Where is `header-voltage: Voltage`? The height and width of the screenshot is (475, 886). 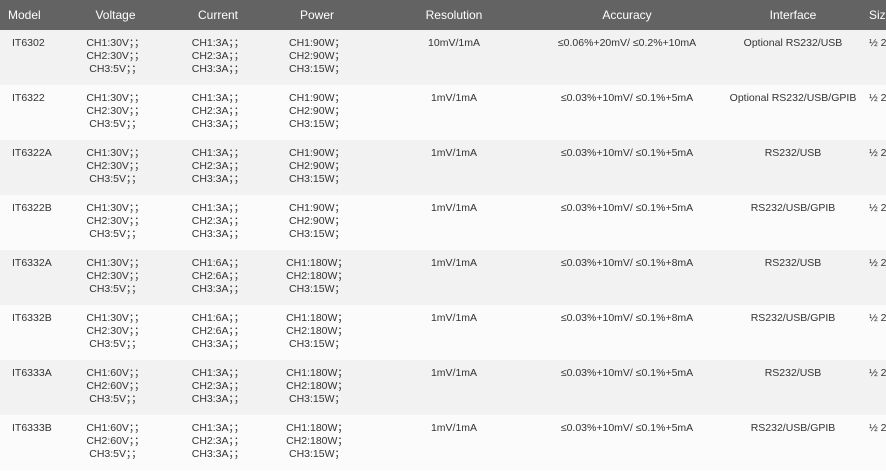
header-voltage: Voltage is located at coordinates (115, 15).